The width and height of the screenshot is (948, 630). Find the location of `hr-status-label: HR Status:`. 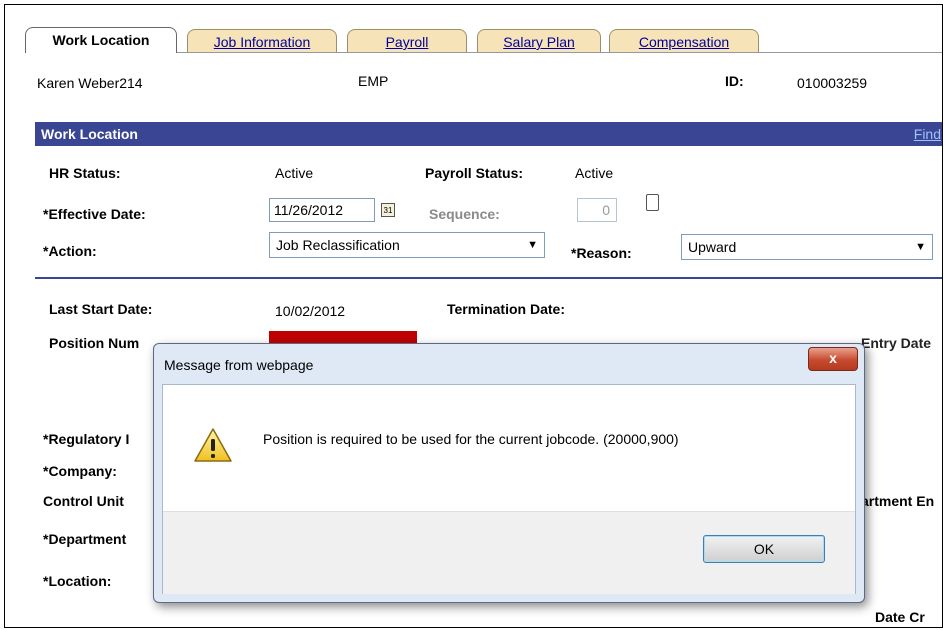

hr-status-label: HR Status: is located at coordinates (85, 173).